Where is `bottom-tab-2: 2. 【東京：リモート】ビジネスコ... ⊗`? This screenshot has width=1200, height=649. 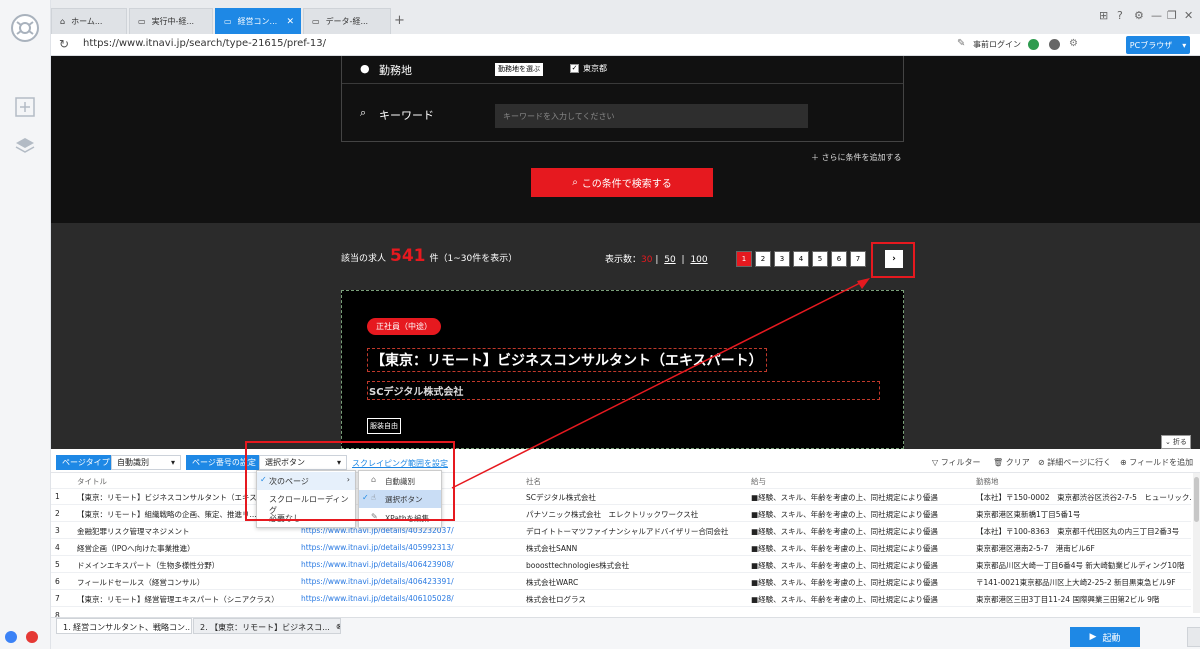 bottom-tab-2: 2. 【東京：リモート】ビジネスコ... ⊗ is located at coordinates (267, 626).